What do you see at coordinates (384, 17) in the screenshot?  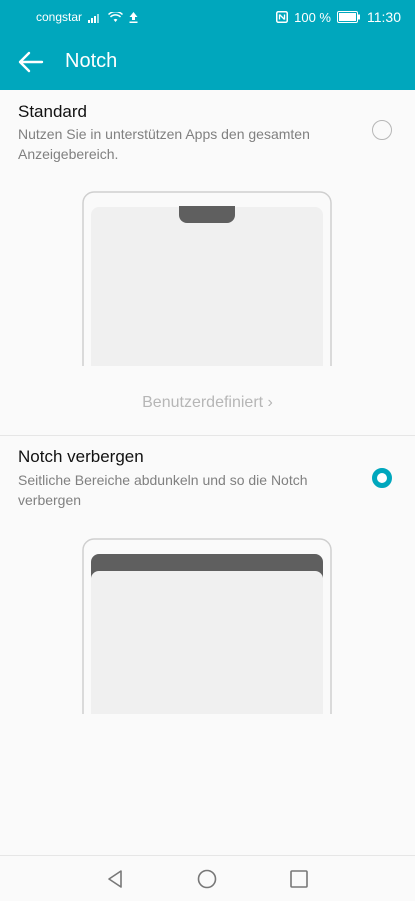 I see `clock: 11:30` at bounding box center [384, 17].